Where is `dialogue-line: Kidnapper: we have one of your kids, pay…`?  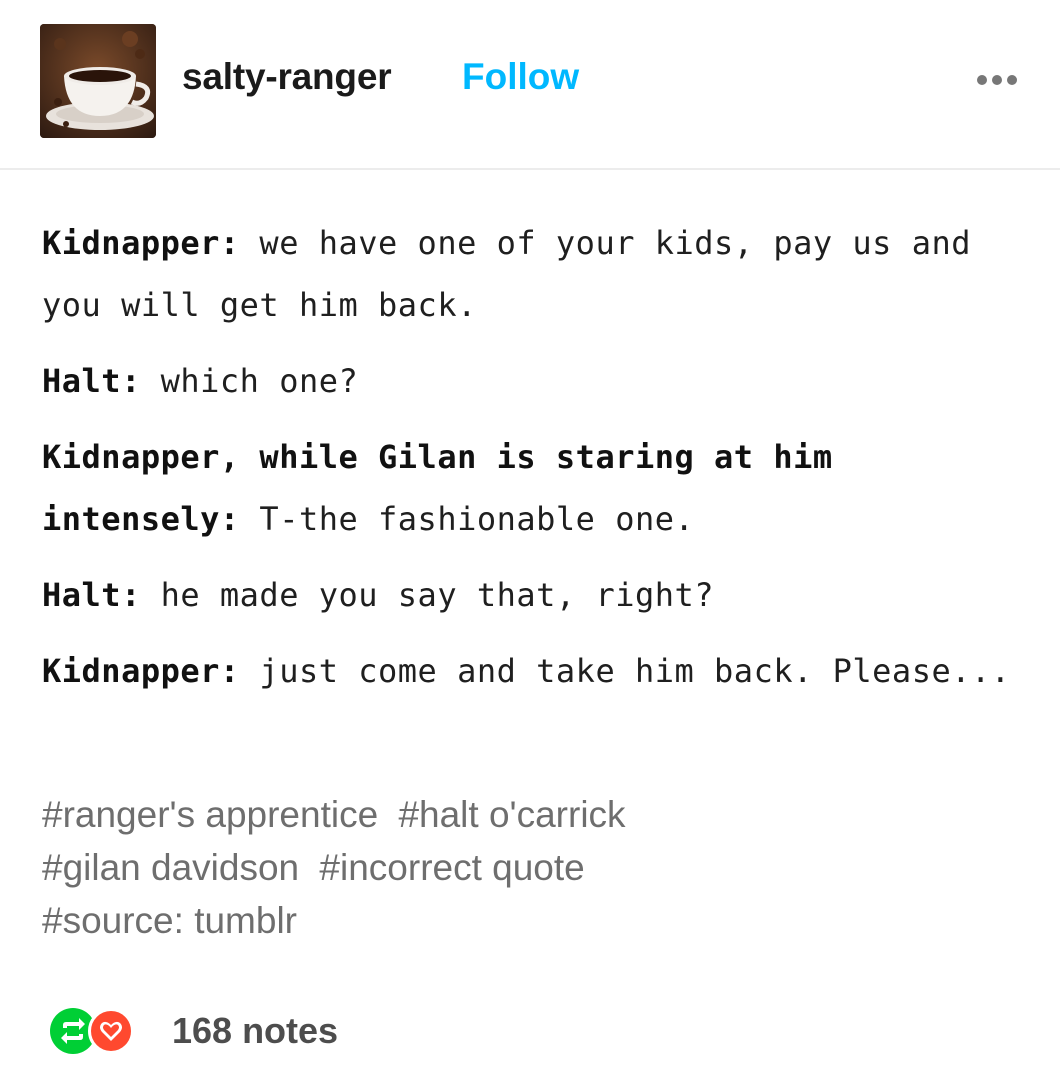 dialogue-line: Kidnapper: we have one of your kids, pay… is located at coordinates (532, 274).